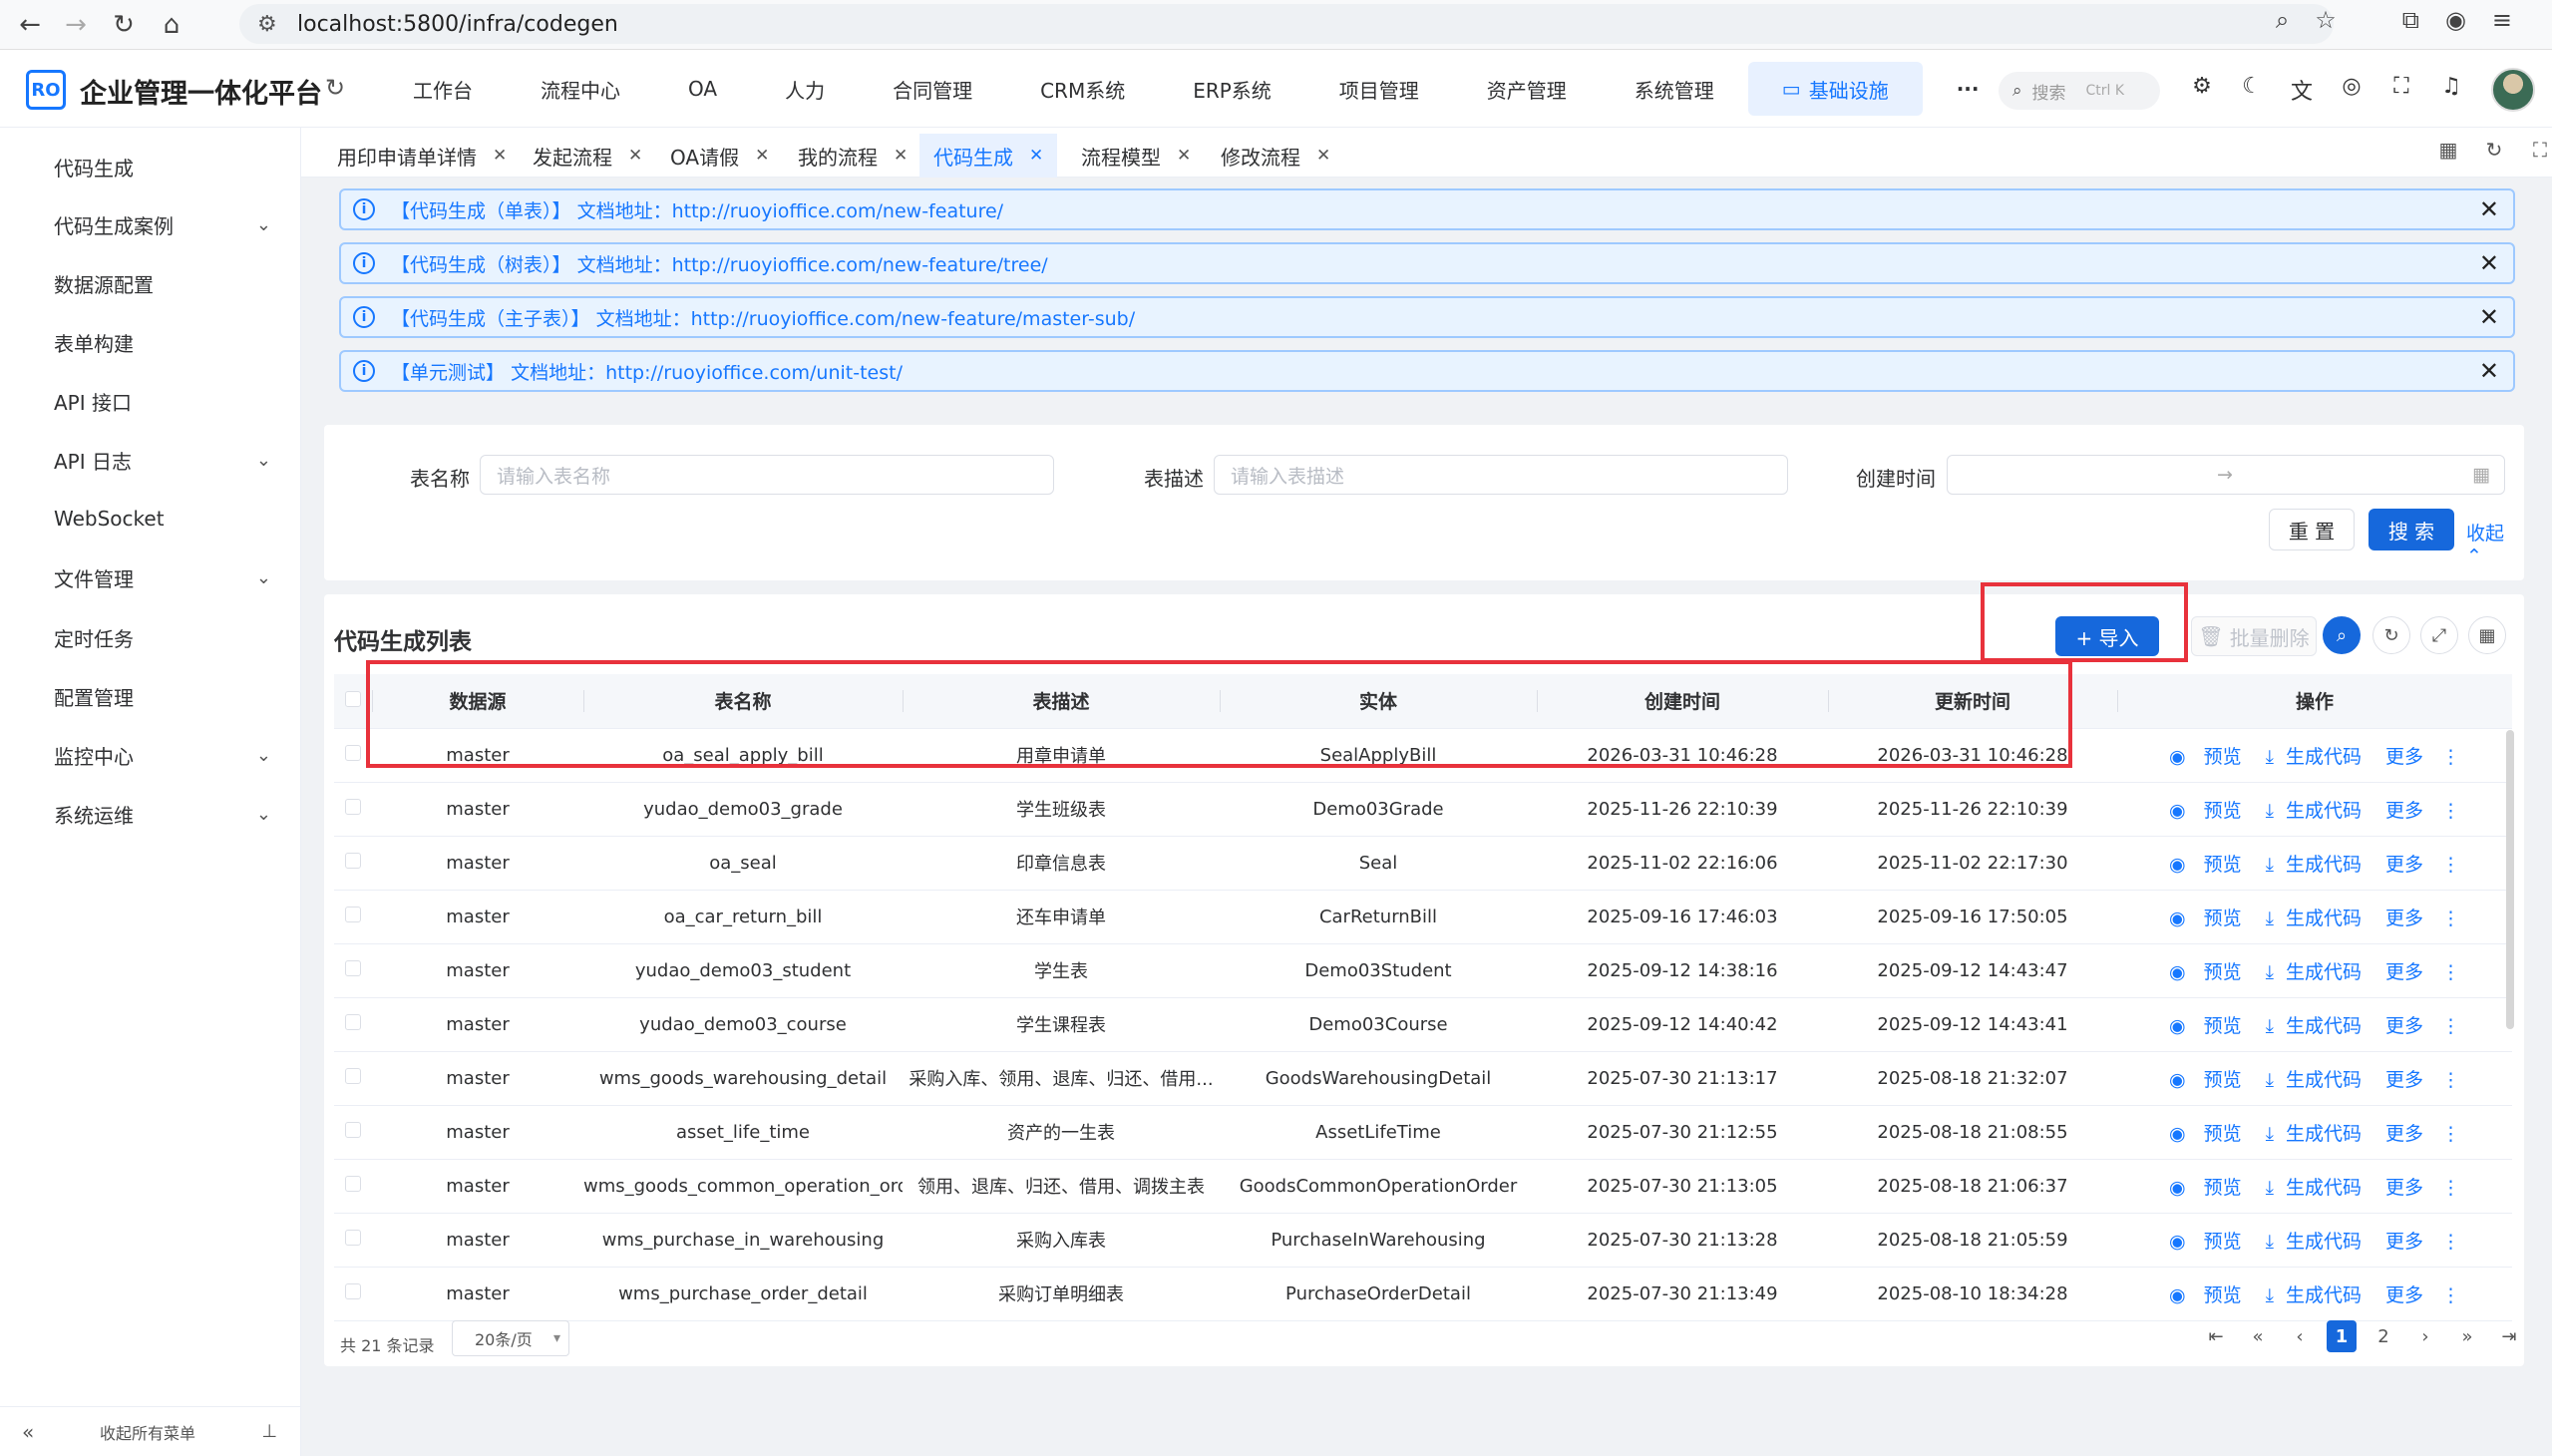 This screenshot has width=2552, height=1456. What do you see at coordinates (860, 265) in the screenshot?
I see `doc-link: http://ruoyioffice.com/new-feature/tree/` at bounding box center [860, 265].